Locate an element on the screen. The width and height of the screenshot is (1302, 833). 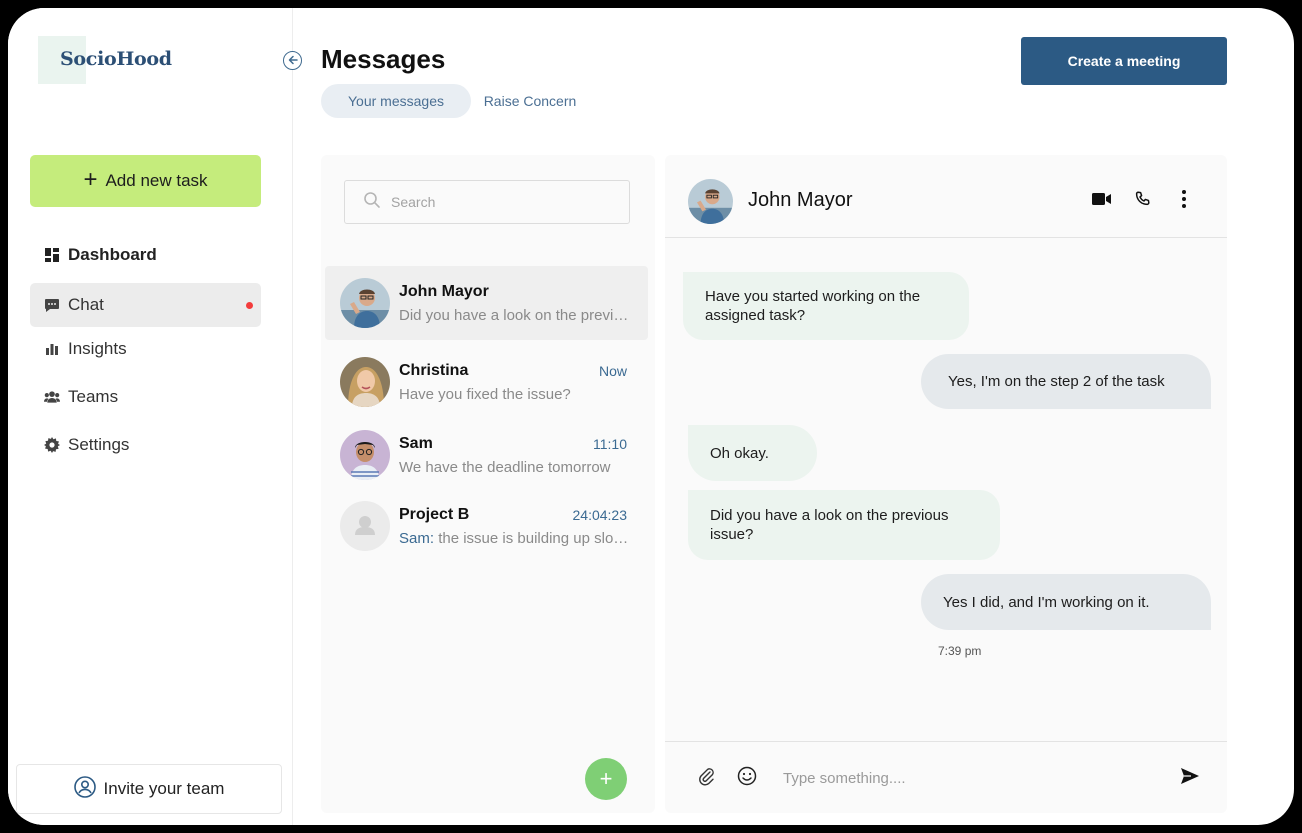
video-call-button is located at coordinates (1102, 201).